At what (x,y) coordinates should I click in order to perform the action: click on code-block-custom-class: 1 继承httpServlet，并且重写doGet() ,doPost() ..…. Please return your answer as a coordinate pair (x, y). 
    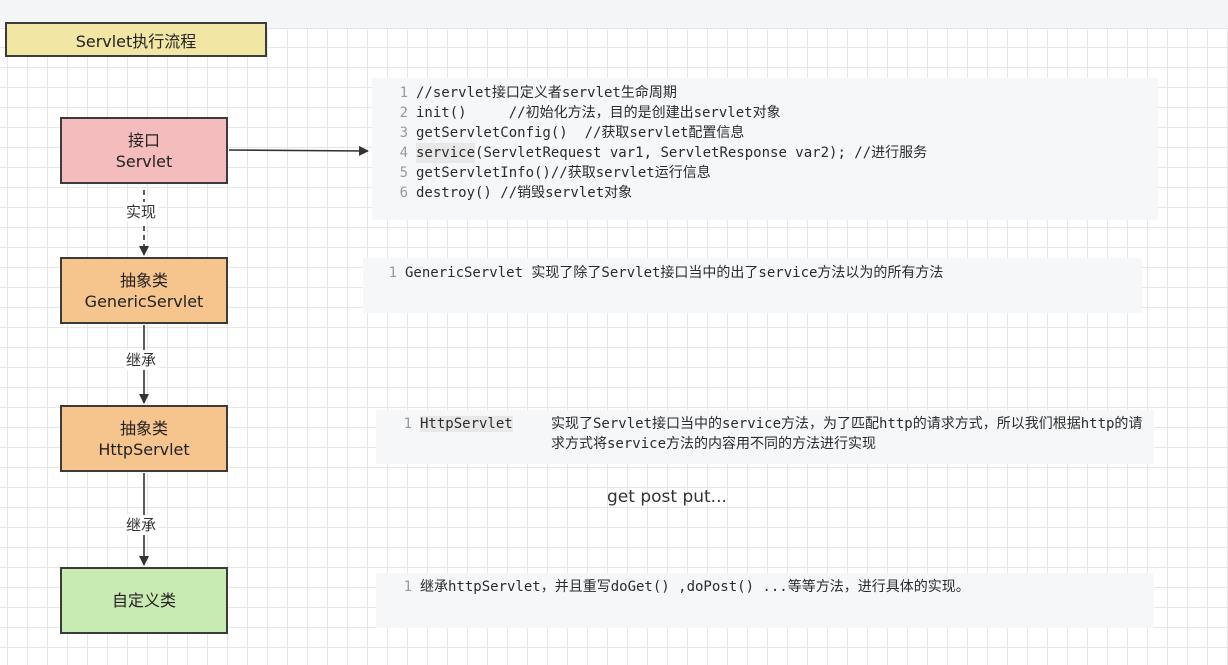
    Looking at the image, I should click on (765, 600).